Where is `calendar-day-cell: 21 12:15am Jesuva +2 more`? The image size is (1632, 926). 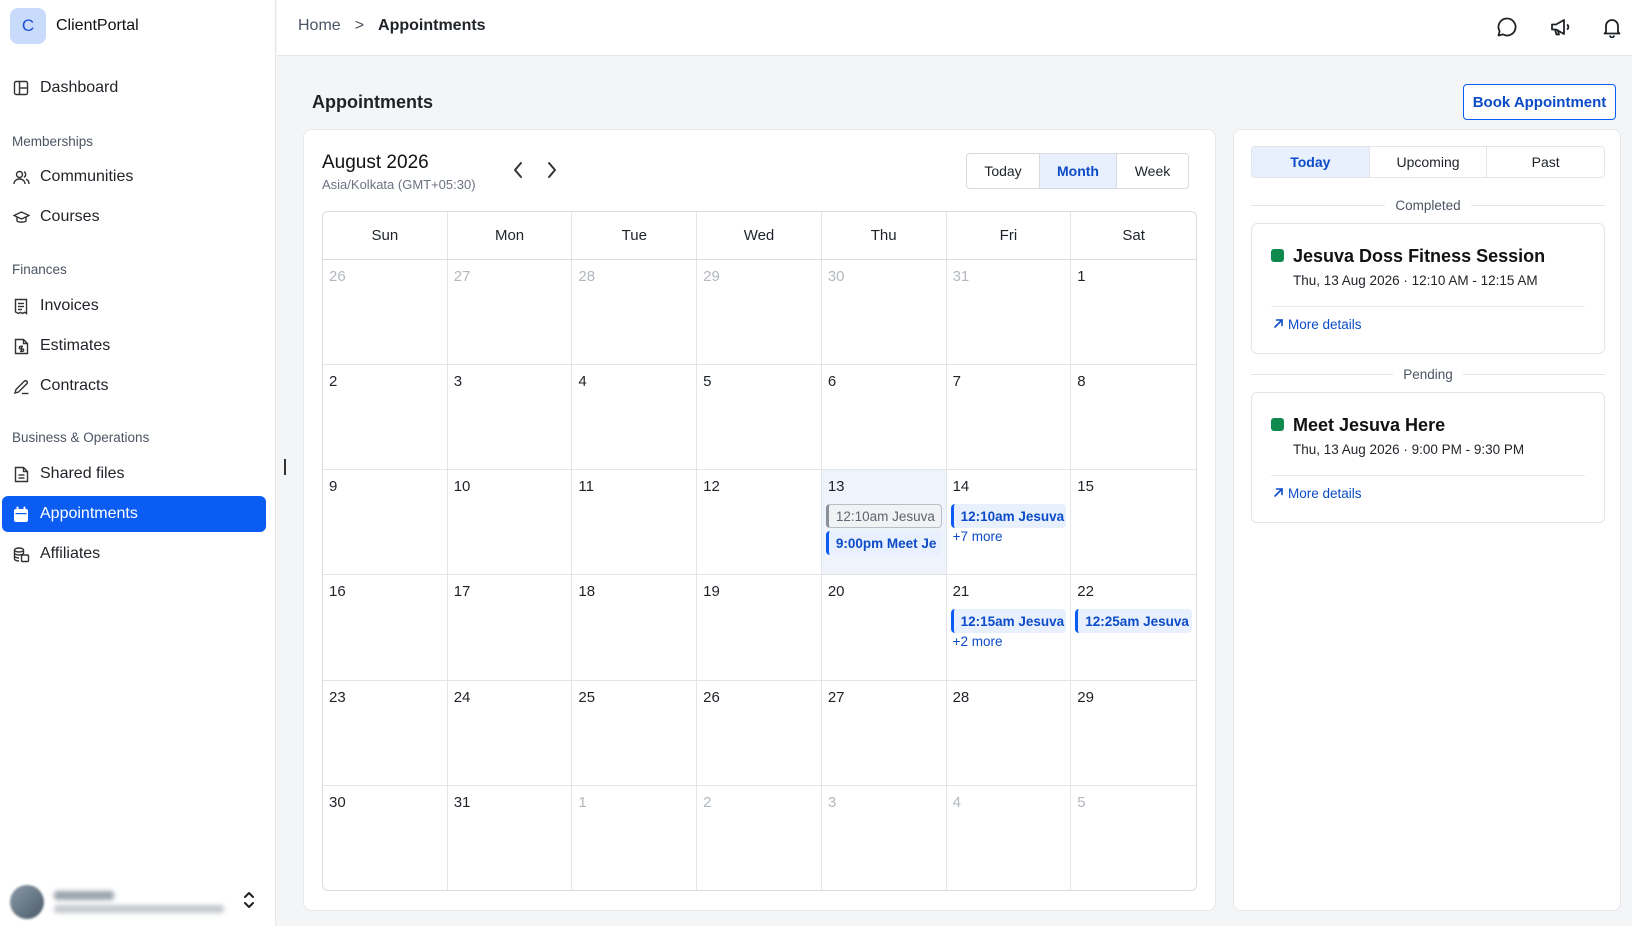 calendar-day-cell: 21 12:15am Jesuva +2 more is located at coordinates (1009, 628).